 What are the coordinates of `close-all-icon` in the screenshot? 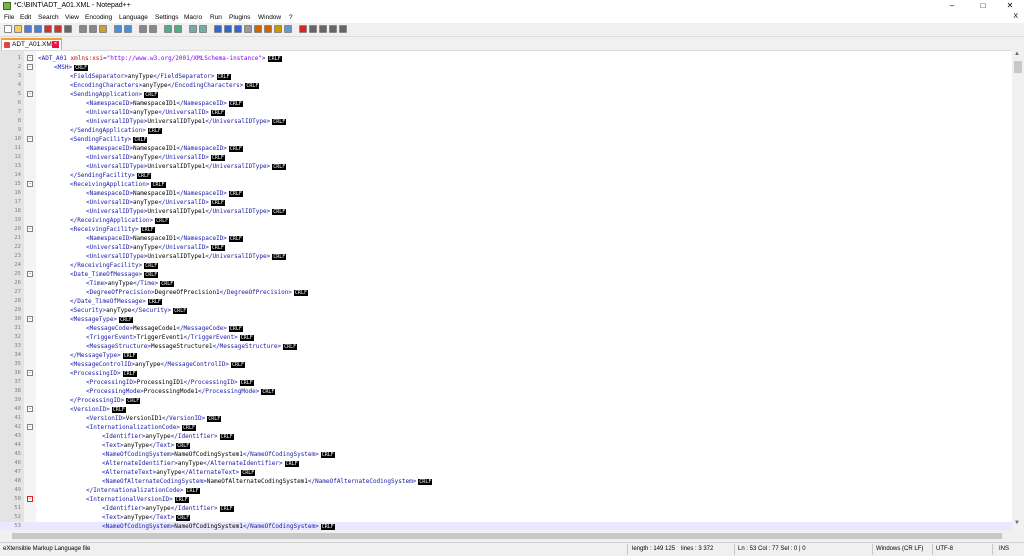 It's located at (58, 29).